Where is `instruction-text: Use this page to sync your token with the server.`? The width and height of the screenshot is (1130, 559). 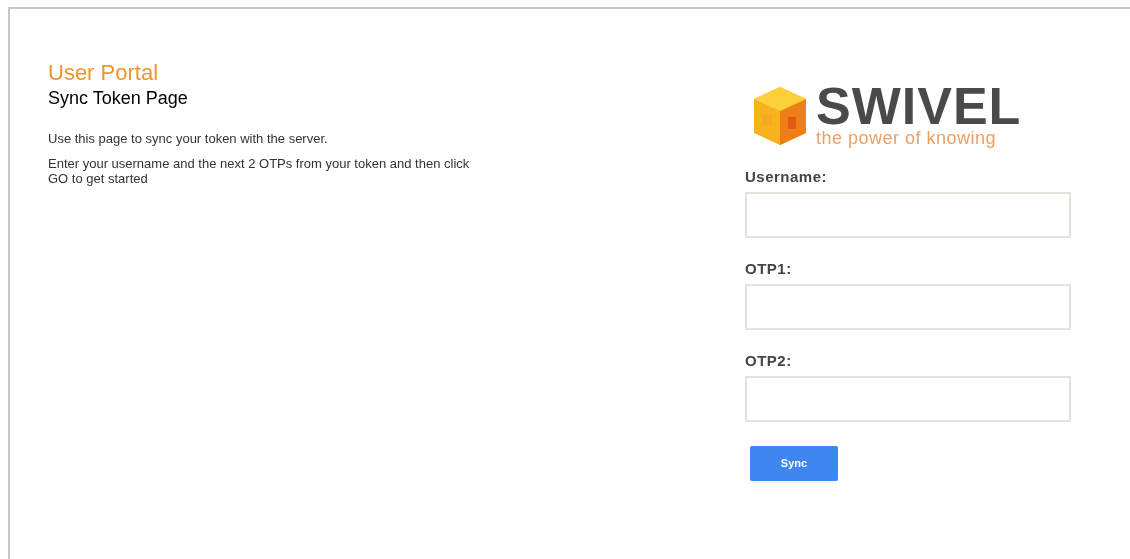 instruction-text: Use this page to sync your token with the server. is located at coordinates (188, 138).